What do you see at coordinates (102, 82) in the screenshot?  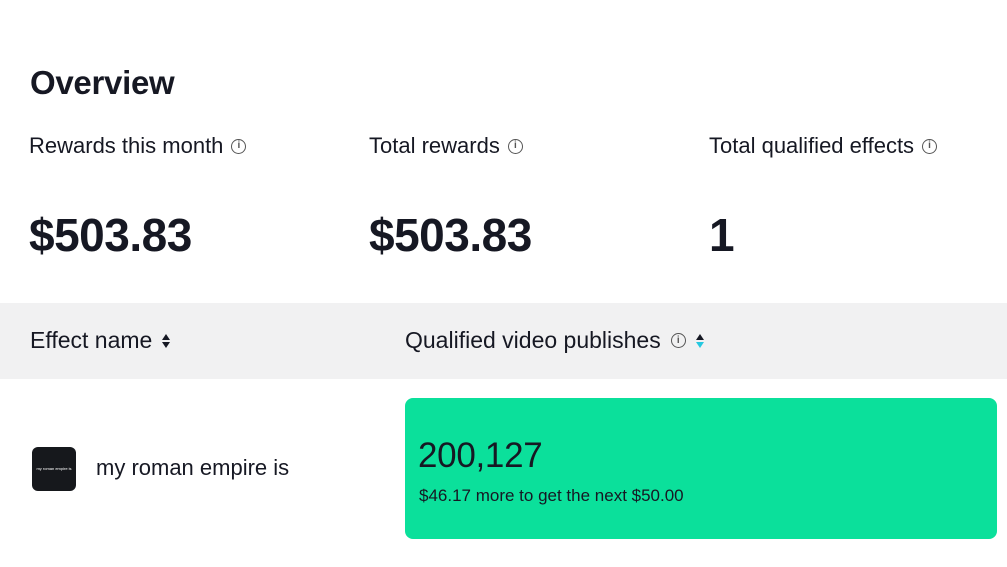 I see `page-title: Overview` at bounding box center [102, 82].